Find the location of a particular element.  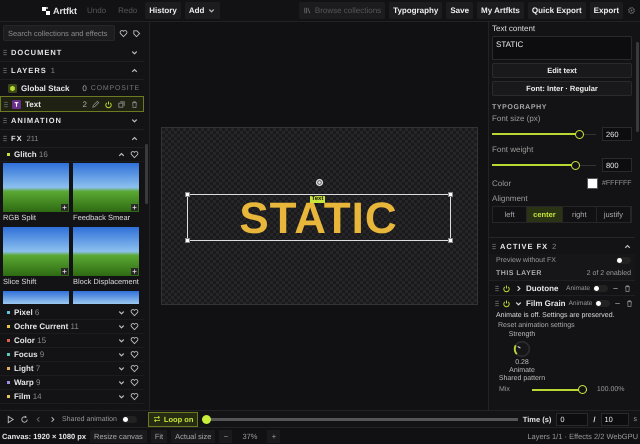

strength-knob is located at coordinates (522, 349).